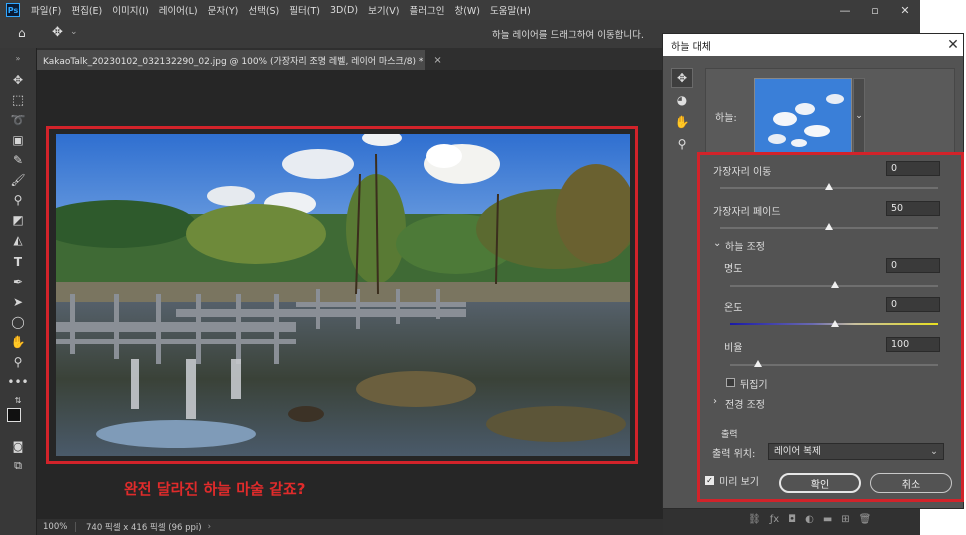  I want to click on menu-type: 문자(Y), so click(223, 10).